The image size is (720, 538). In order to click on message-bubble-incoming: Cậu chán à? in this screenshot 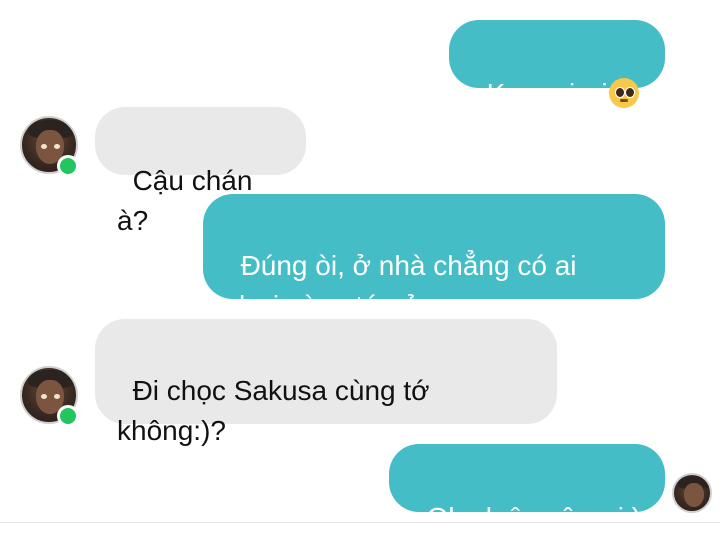, I will do `click(200, 171)`.